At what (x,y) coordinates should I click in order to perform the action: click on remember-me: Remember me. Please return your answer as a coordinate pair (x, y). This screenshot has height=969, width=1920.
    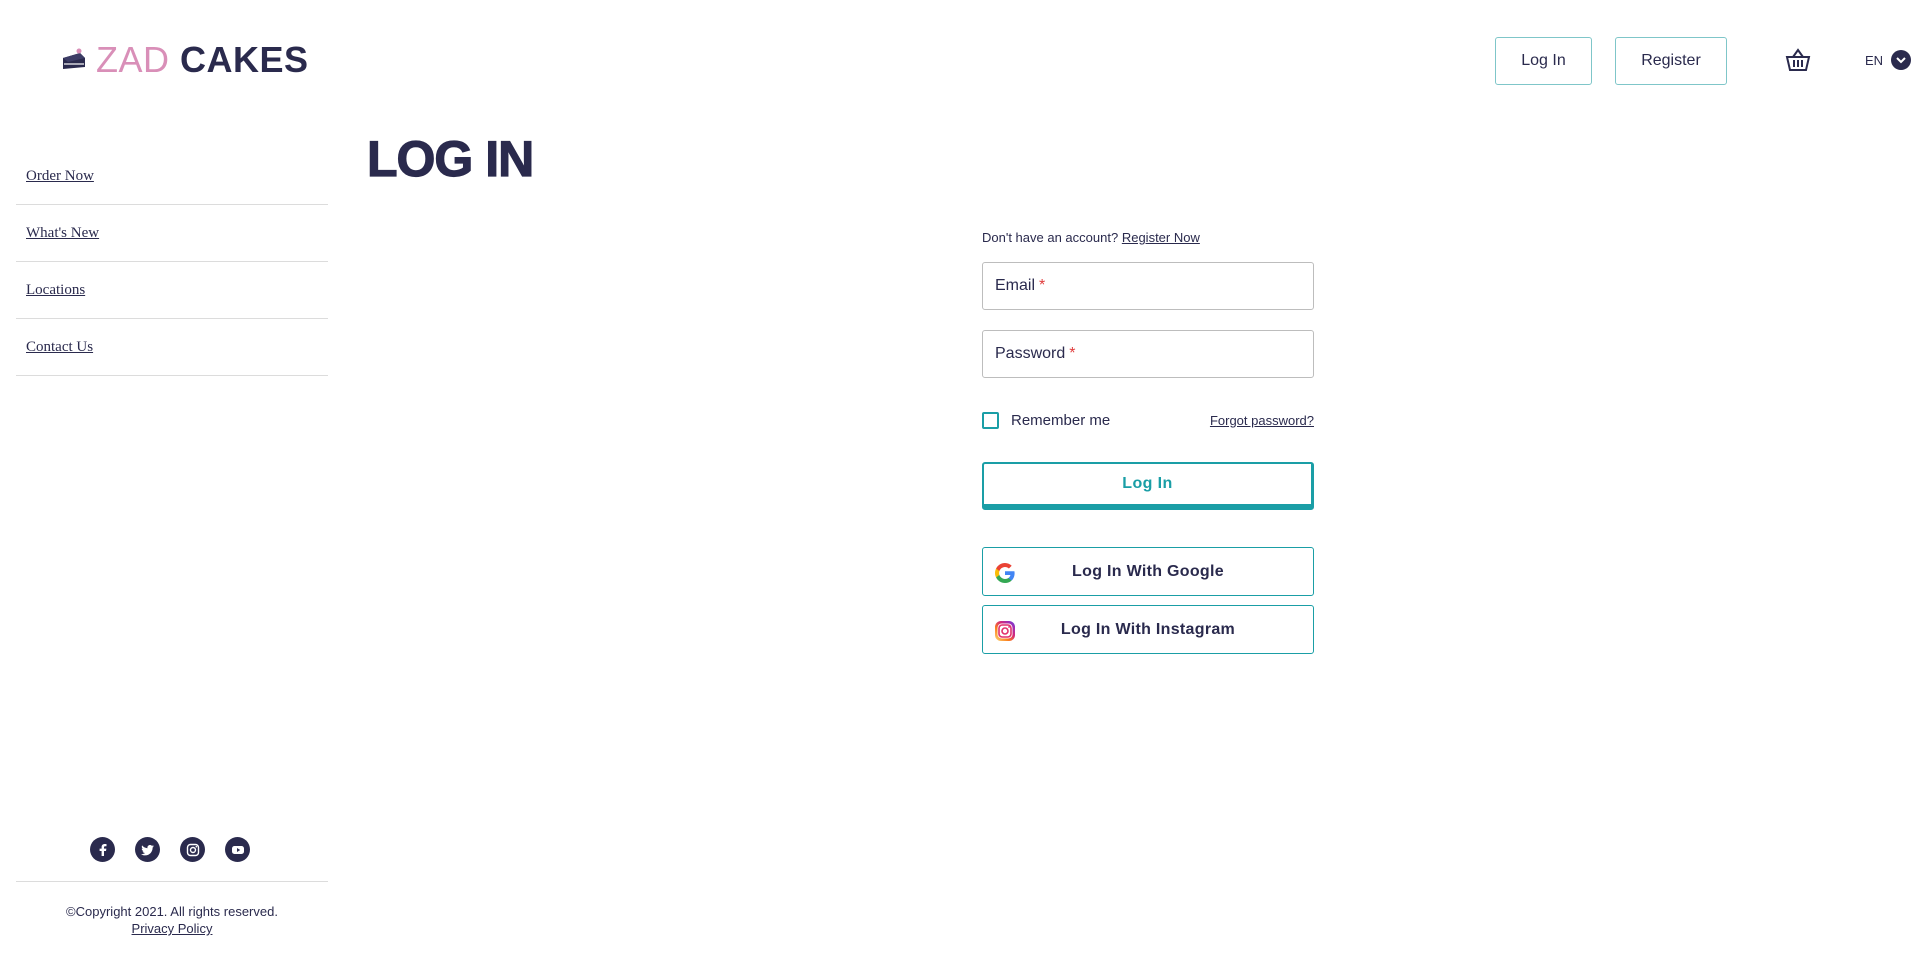
    Looking at the image, I should click on (1046, 420).